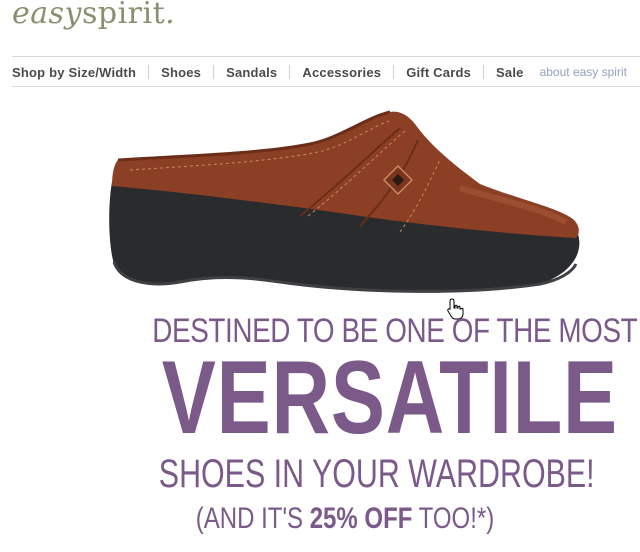  I want to click on nav-gift-cards: Gift Cards, so click(438, 72).